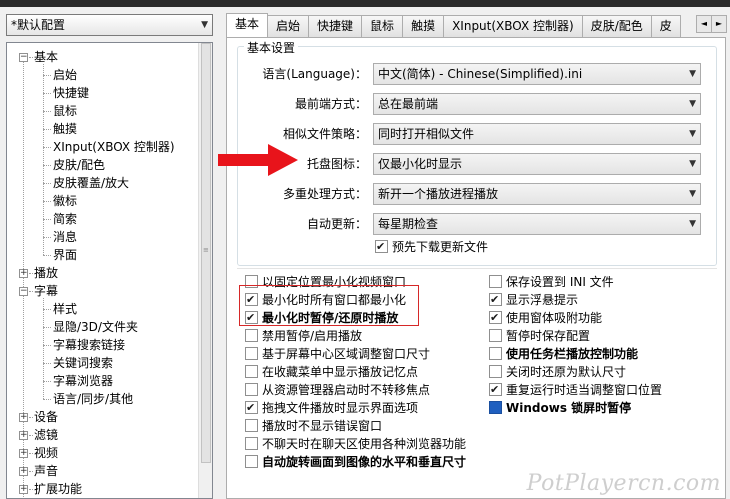  I want to click on tab: 皮肤/配色, so click(616, 26).